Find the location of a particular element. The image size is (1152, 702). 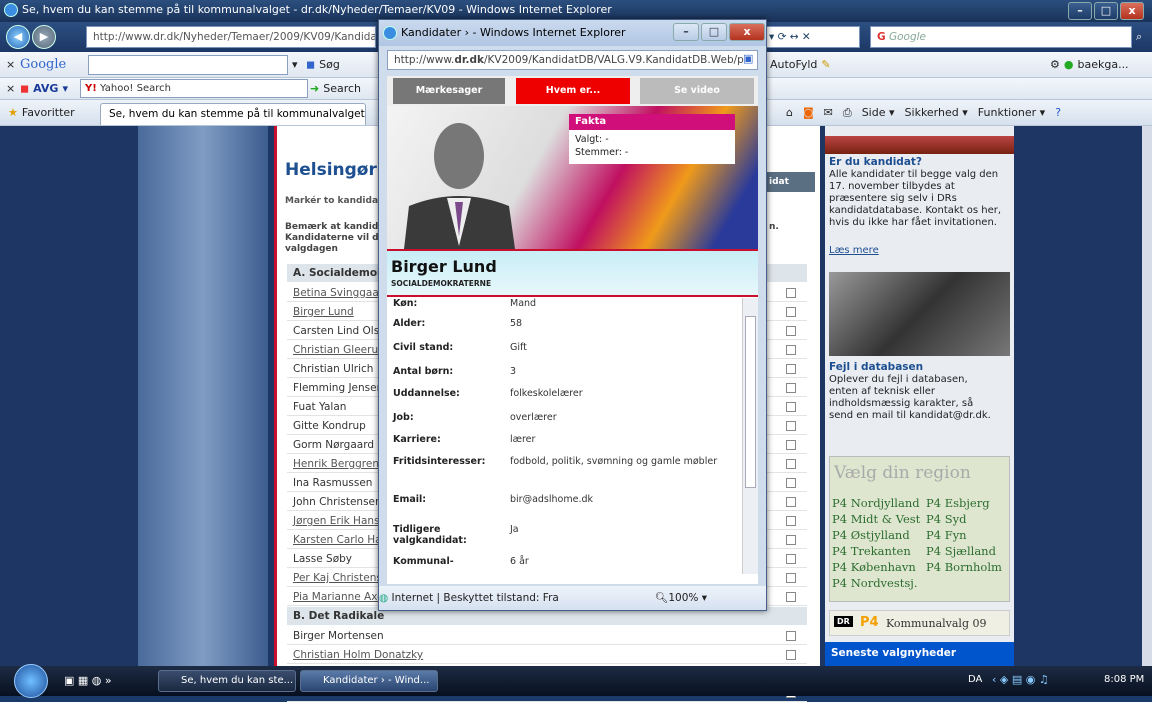

candidate-name-link: Betina Svinggaar is located at coordinates (335, 293).